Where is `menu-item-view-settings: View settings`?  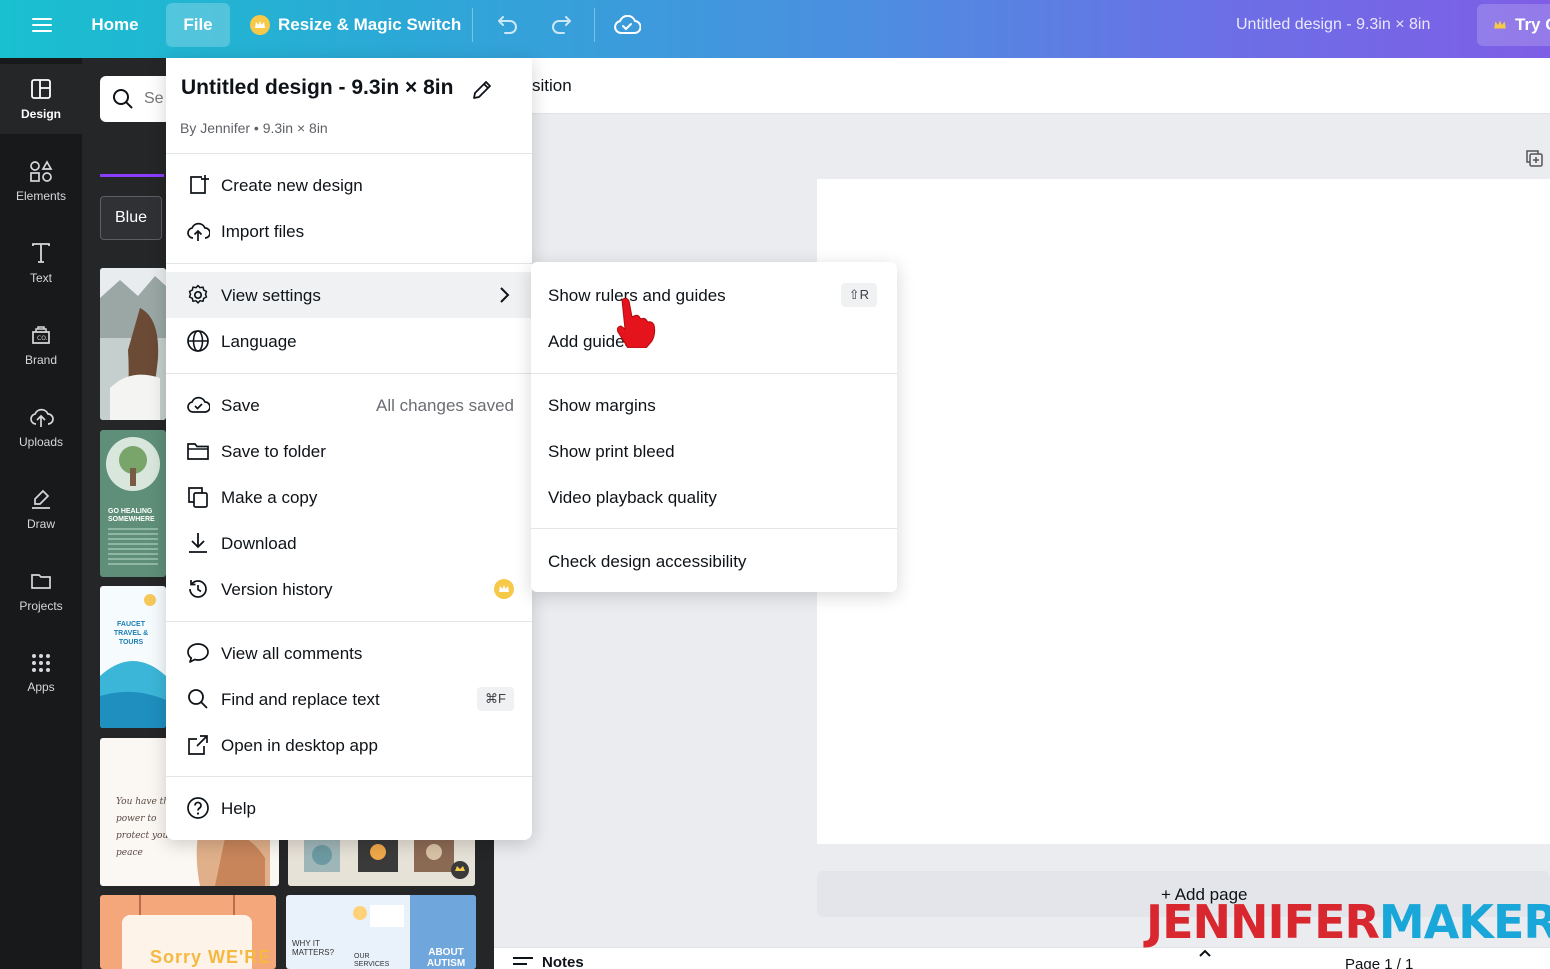 menu-item-view-settings: View settings is located at coordinates (349, 295).